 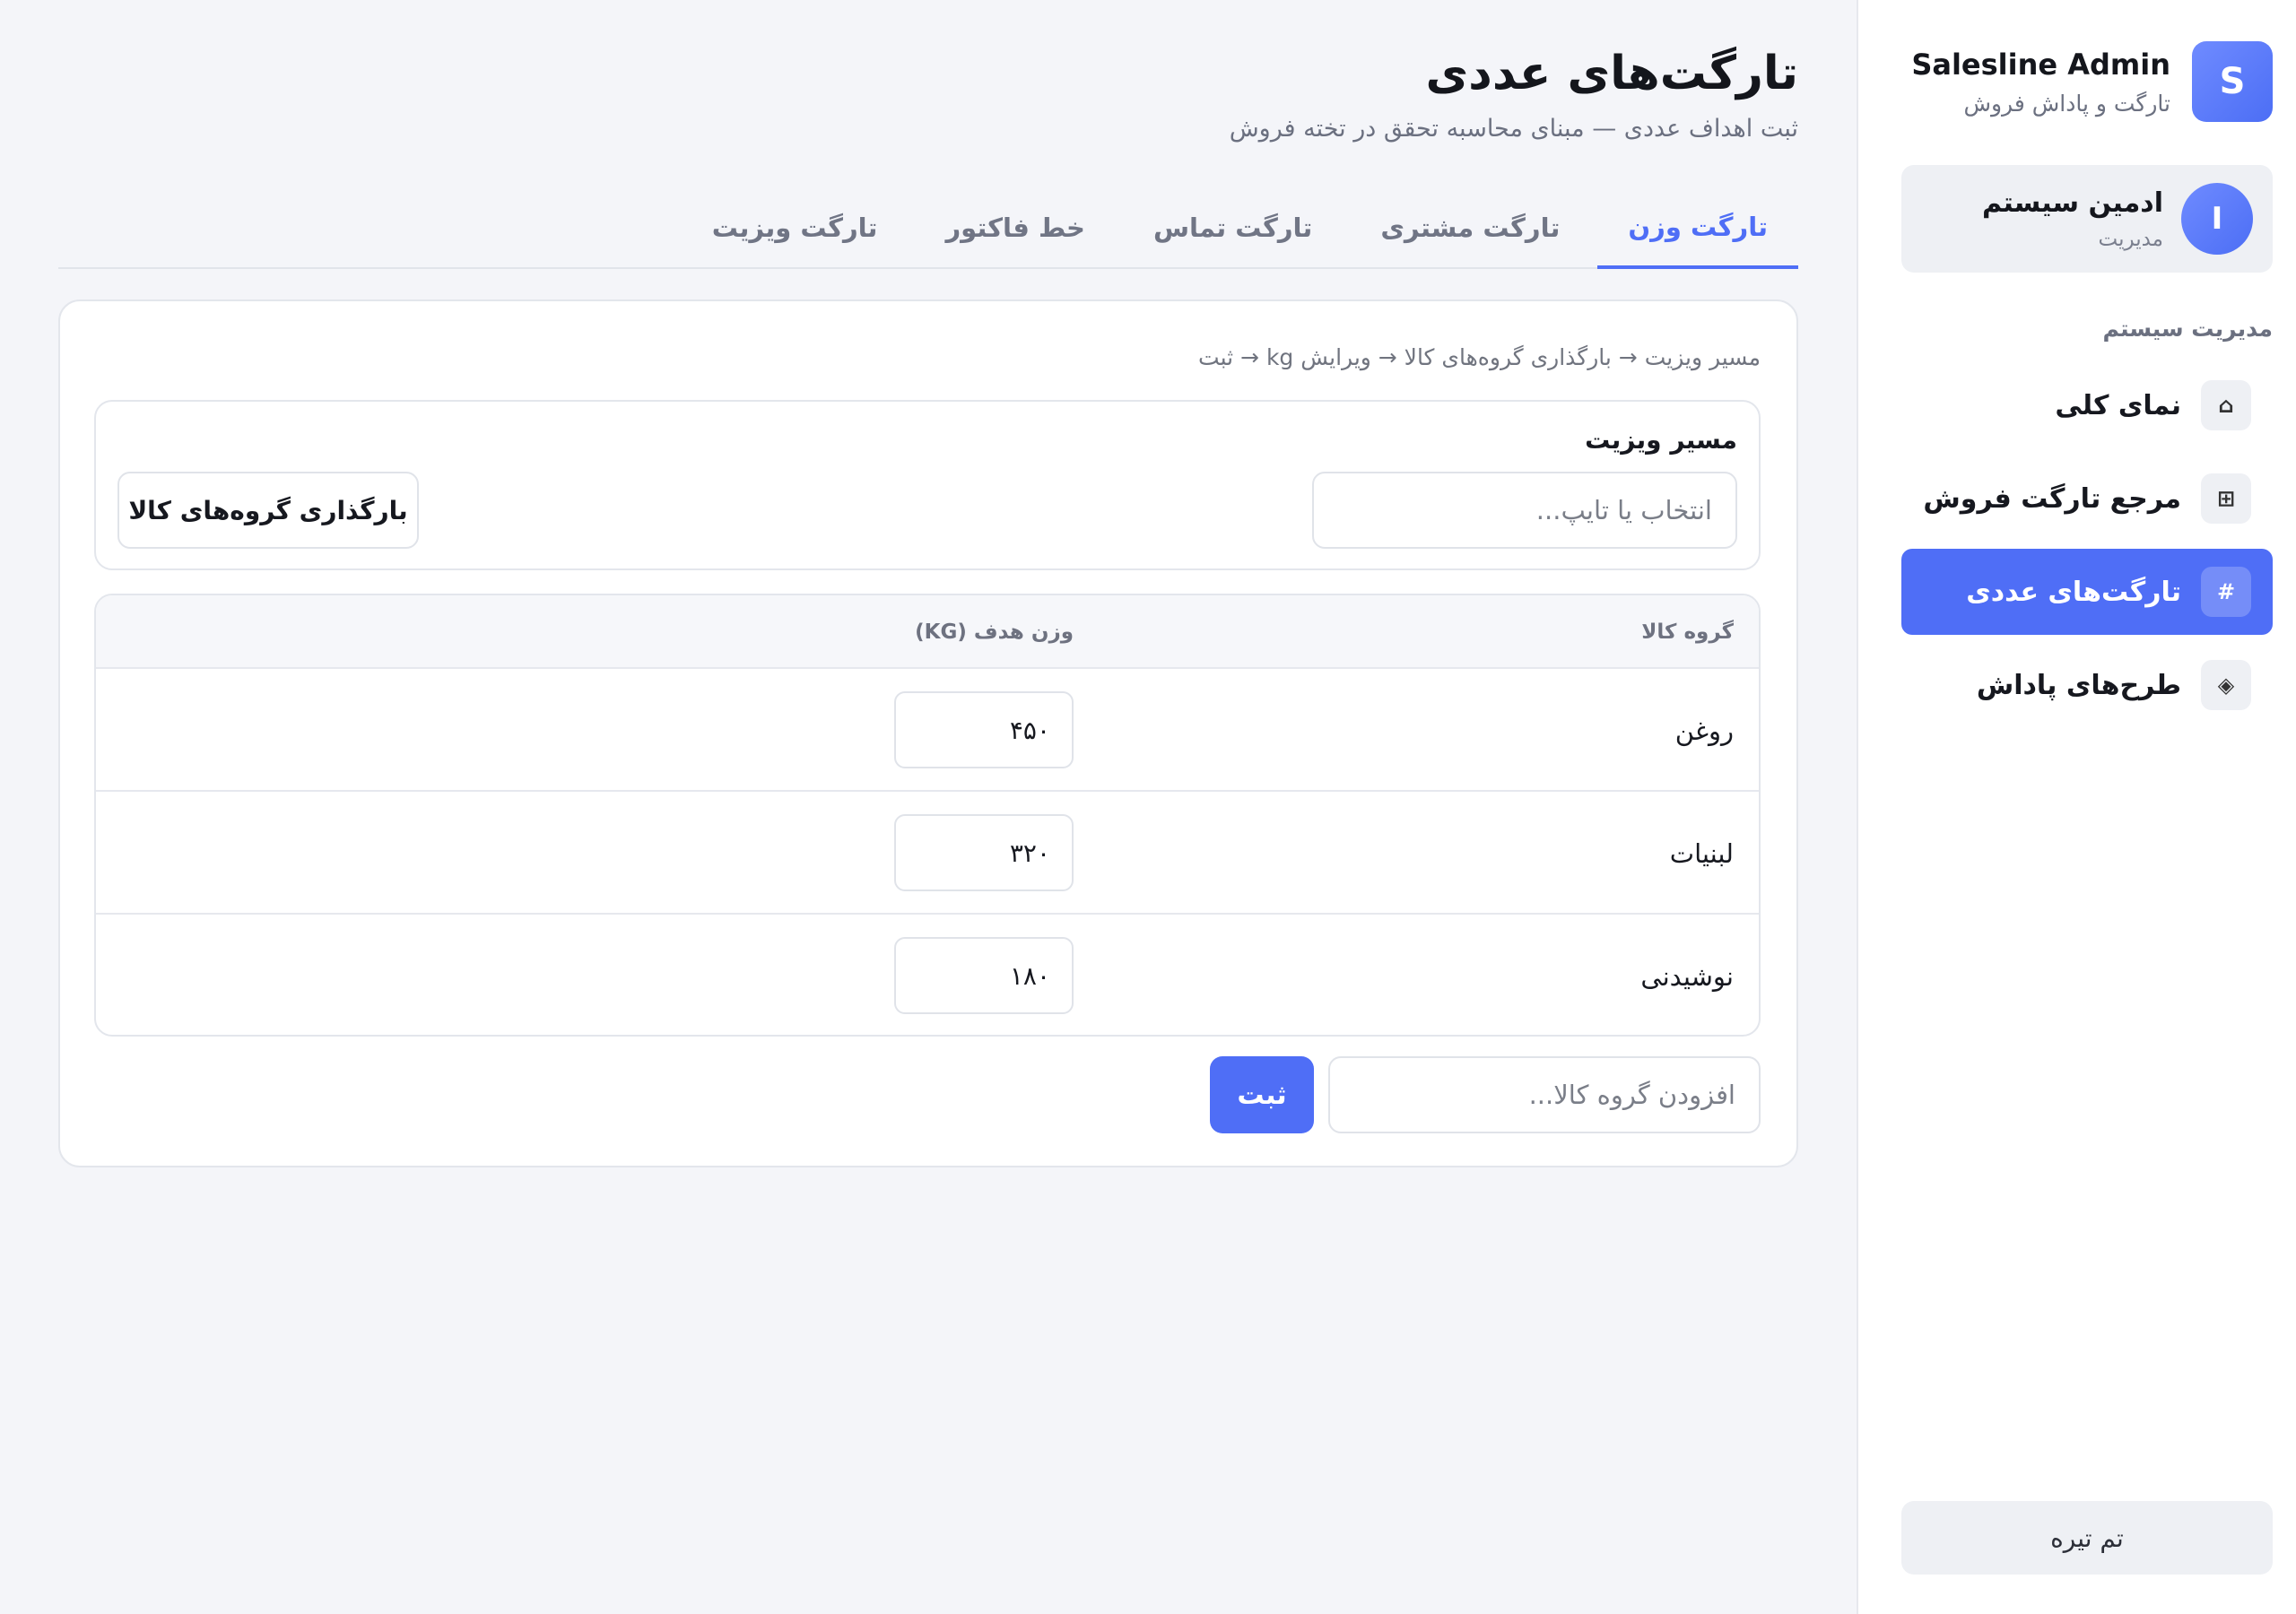 I want to click on grid-icon: ⊞, so click(x=2226, y=499).